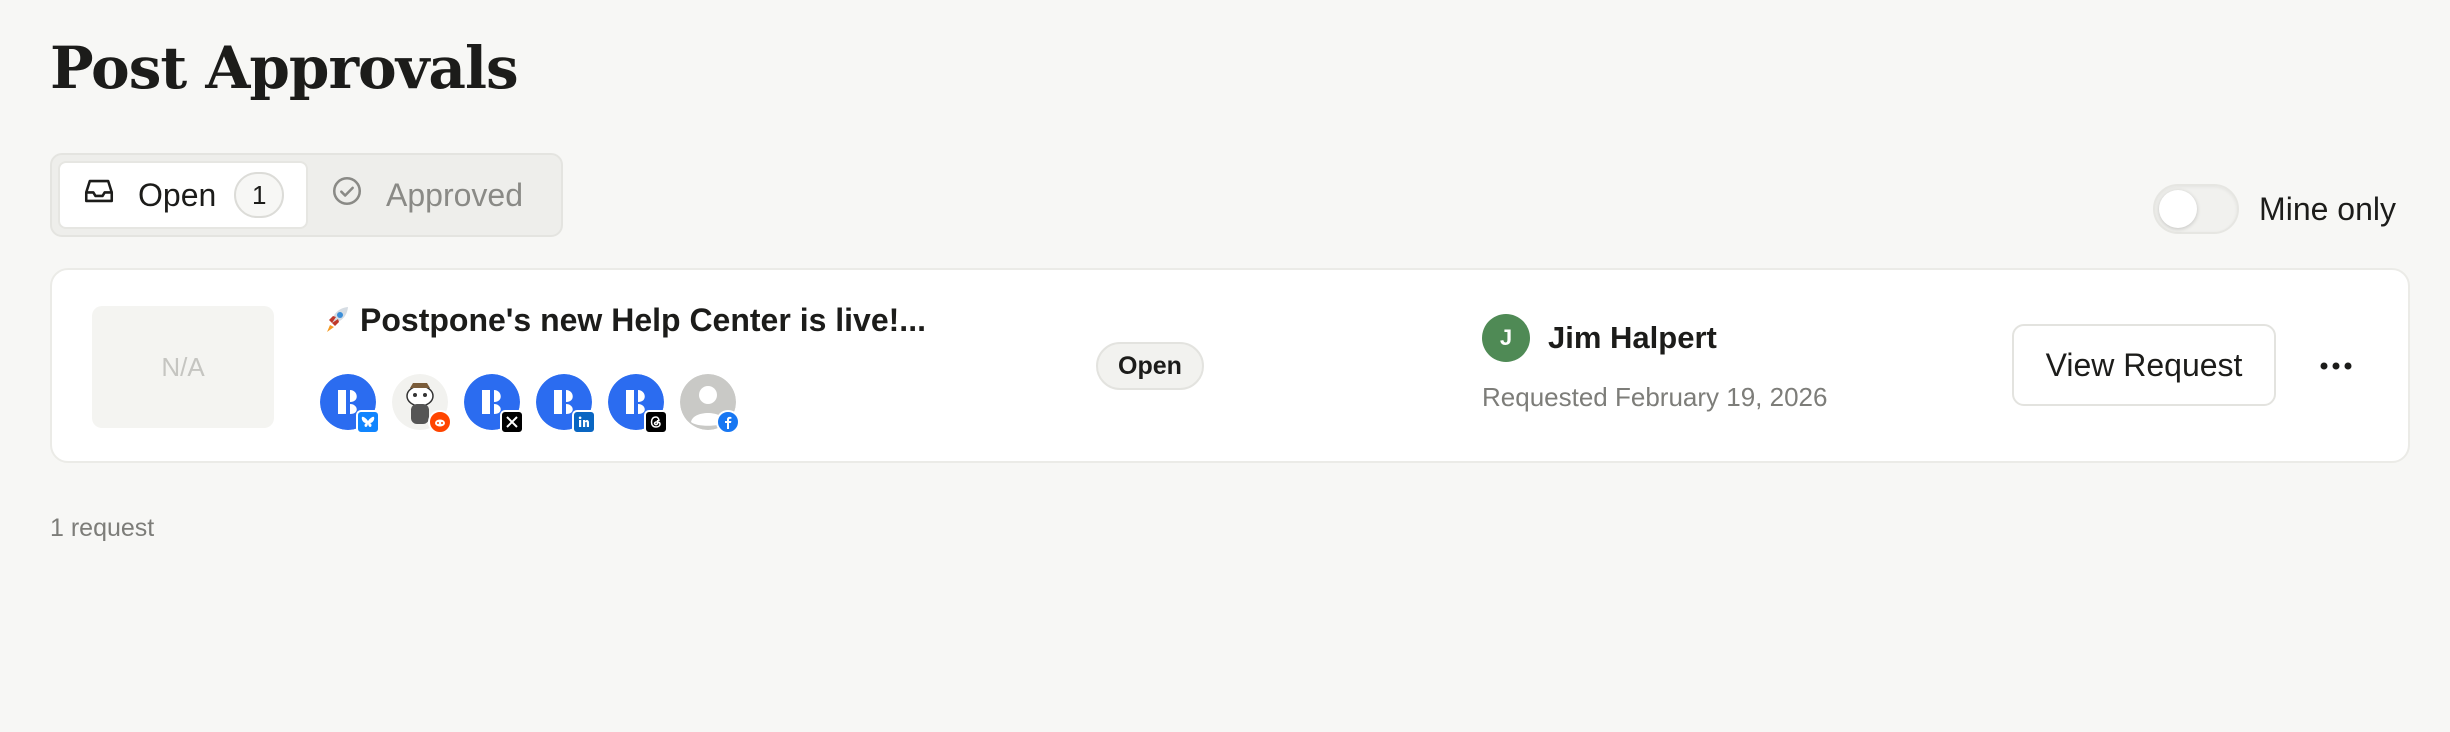  I want to click on view-request-button: View Request, so click(2144, 365).